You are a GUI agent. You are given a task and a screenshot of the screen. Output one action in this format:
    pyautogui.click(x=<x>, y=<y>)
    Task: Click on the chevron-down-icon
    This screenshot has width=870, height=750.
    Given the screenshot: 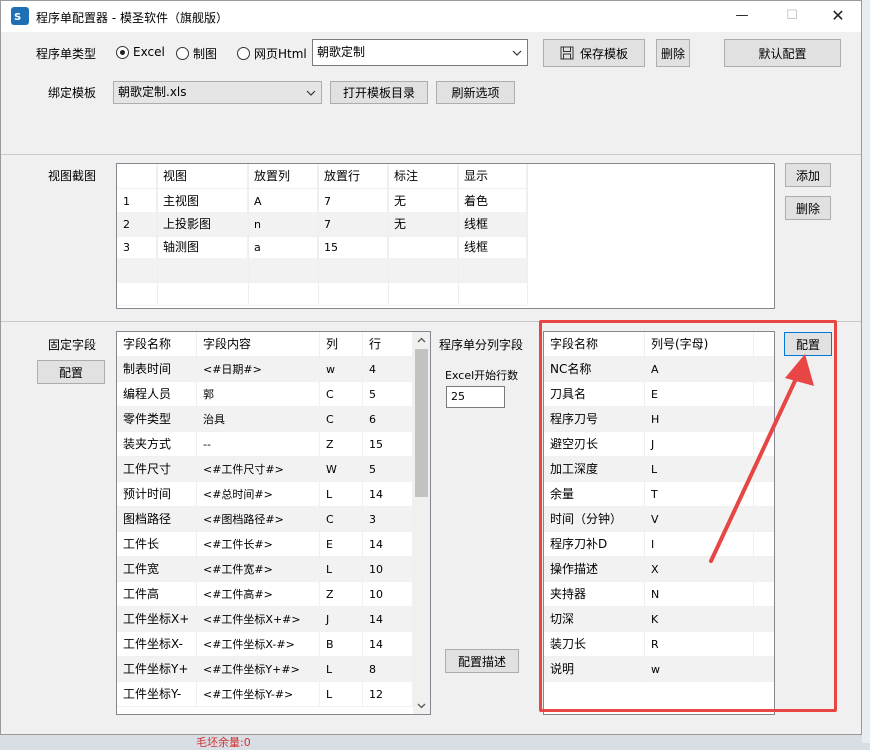 What is the action you would take?
    pyautogui.click(x=311, y=93)
    